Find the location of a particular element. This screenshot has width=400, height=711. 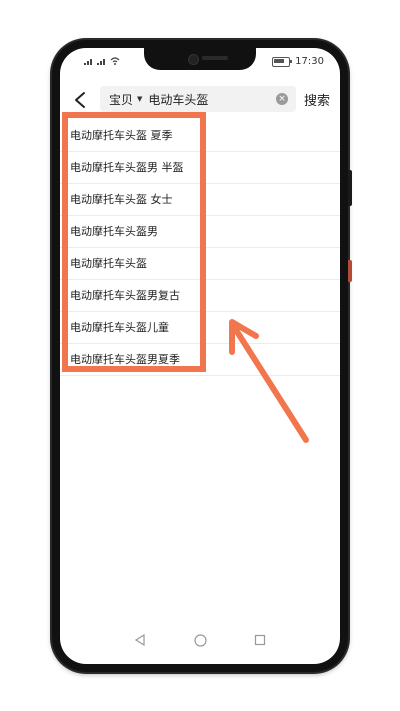

nav-back-button is located at coordinates (140, 640).